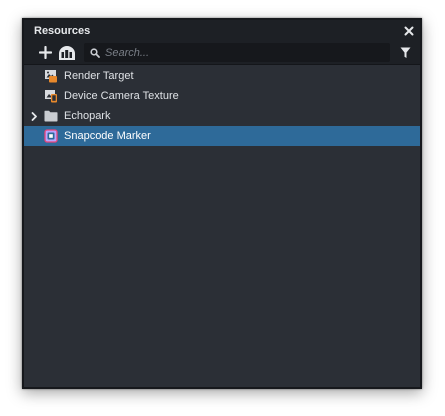 Image resolution: width=445 pixels, height=416 pixels. Describe the element at coordinates (87, 116) in the screenshot. I see `list-item-label: Echopark` at that location.